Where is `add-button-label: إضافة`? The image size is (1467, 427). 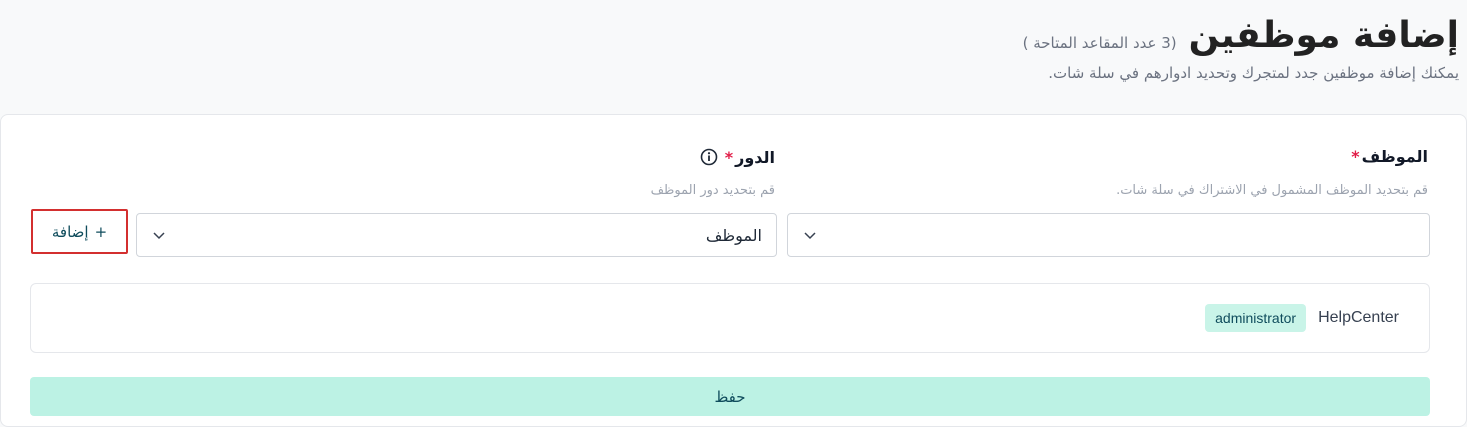
add-button-label: إضافة is located at coordinates (70, 231).